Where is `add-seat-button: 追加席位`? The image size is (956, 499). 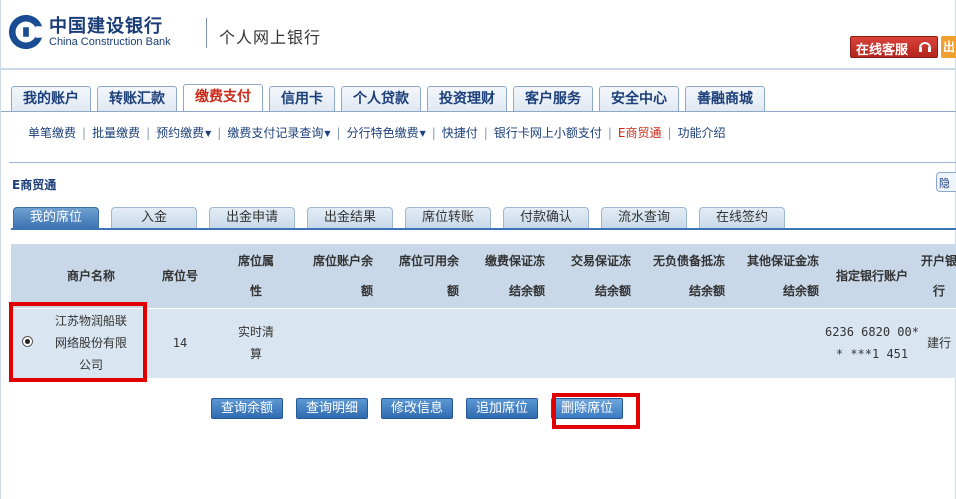
add-seat-button: 追加席位 is located at coordinates (502, 408).